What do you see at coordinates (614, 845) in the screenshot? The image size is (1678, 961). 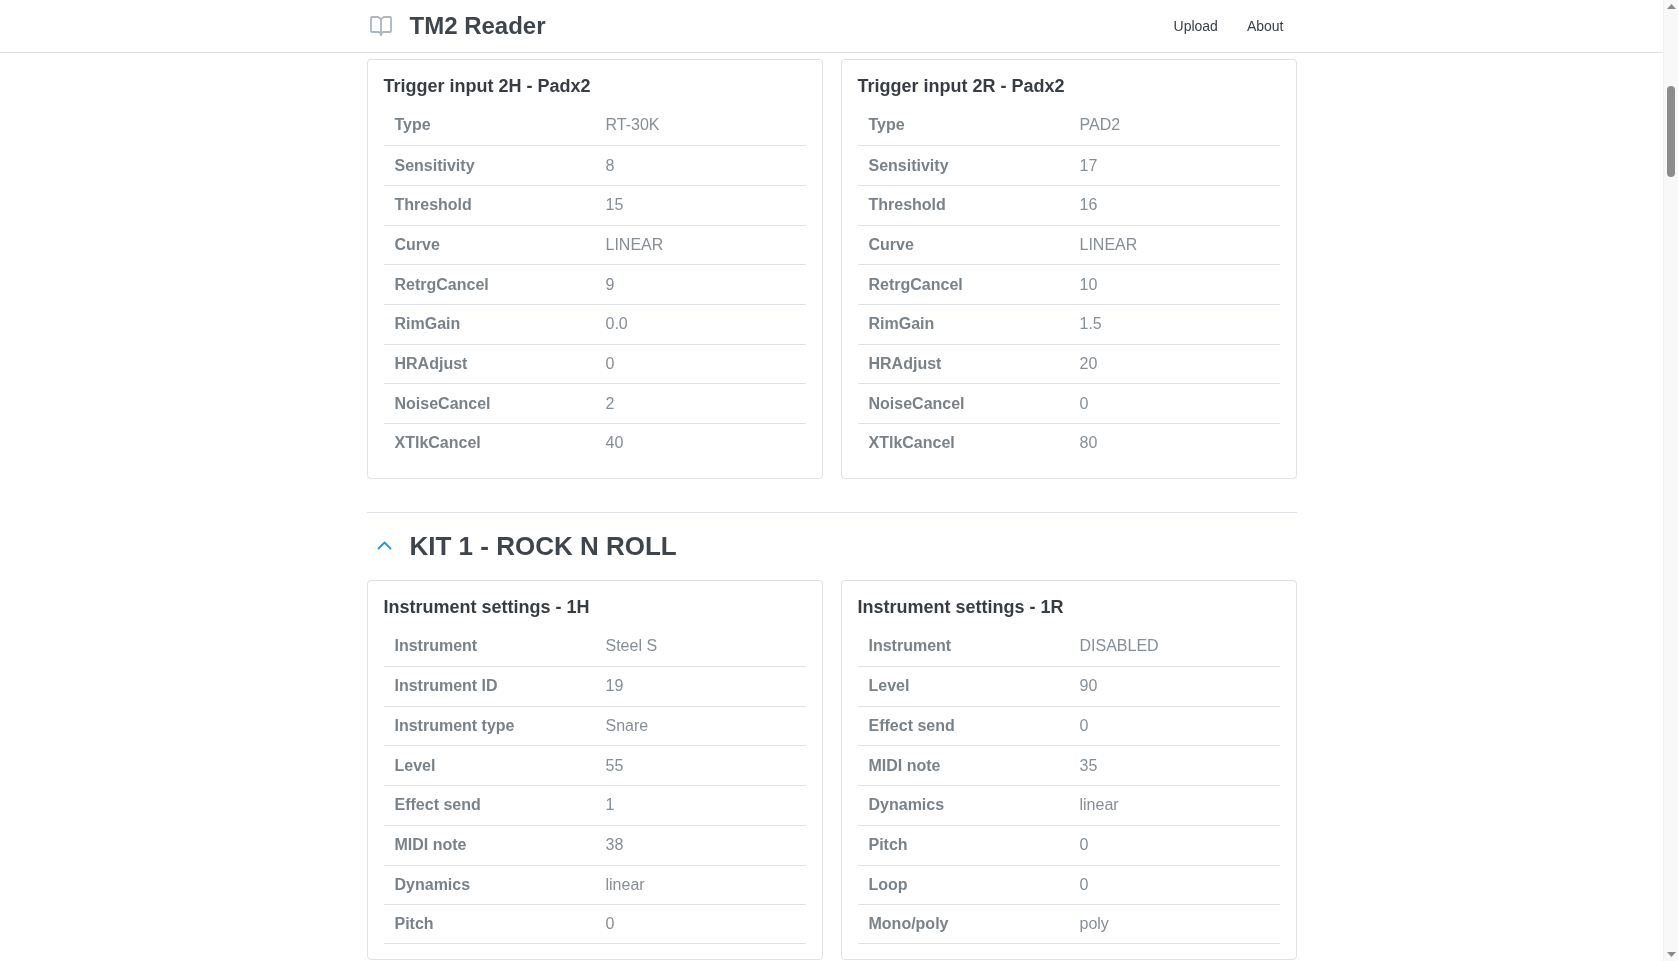 I see `setting-value: 38` at bounding box center [614, 845].